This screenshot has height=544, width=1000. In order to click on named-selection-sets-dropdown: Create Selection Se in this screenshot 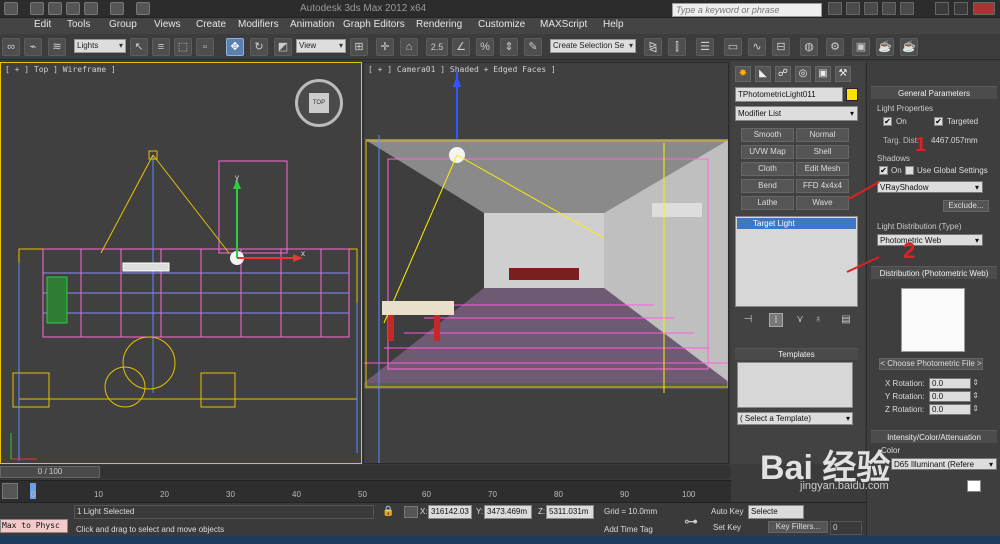, I will do `click(593, 46)`.